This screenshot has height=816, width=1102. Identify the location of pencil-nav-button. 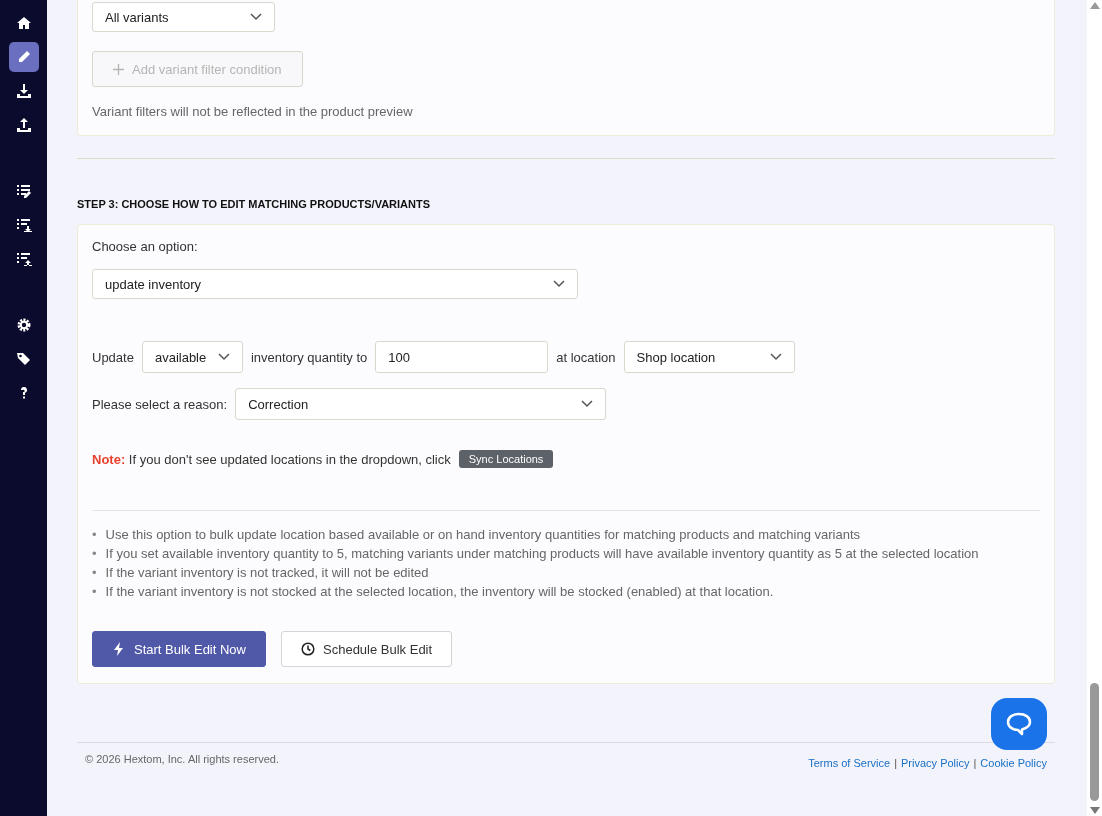
(23, 57).